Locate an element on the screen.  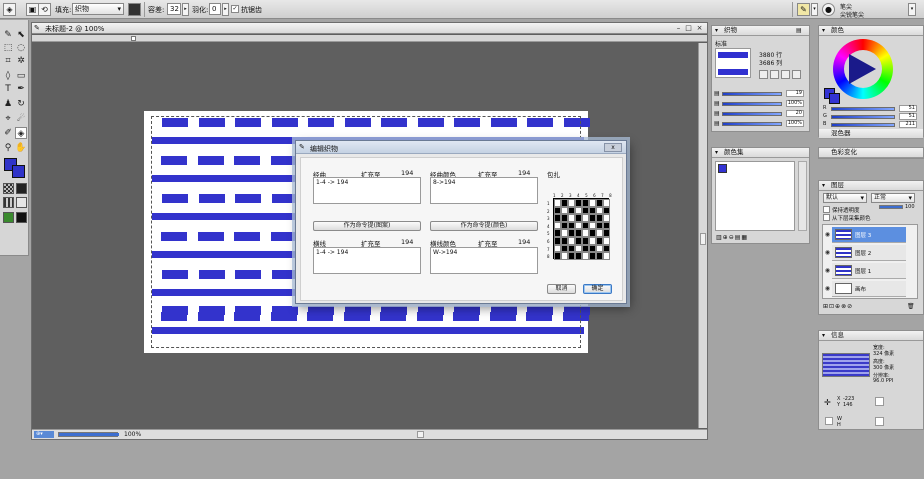
color-panel-tab: 颜色 is located at coordinates (871, 31).